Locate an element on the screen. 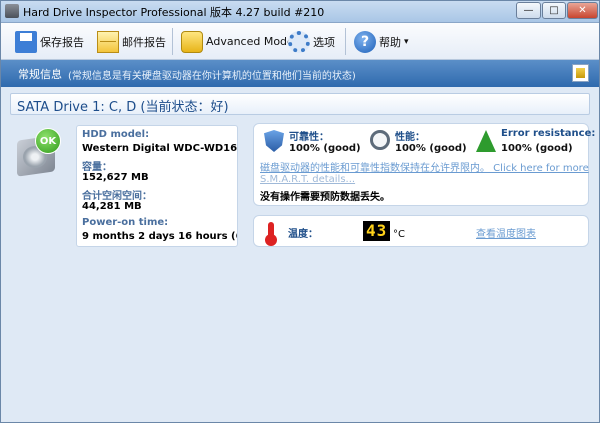 The height and width of the screenshot is (423, 600). app-icon is located at coordinates (12, 11).